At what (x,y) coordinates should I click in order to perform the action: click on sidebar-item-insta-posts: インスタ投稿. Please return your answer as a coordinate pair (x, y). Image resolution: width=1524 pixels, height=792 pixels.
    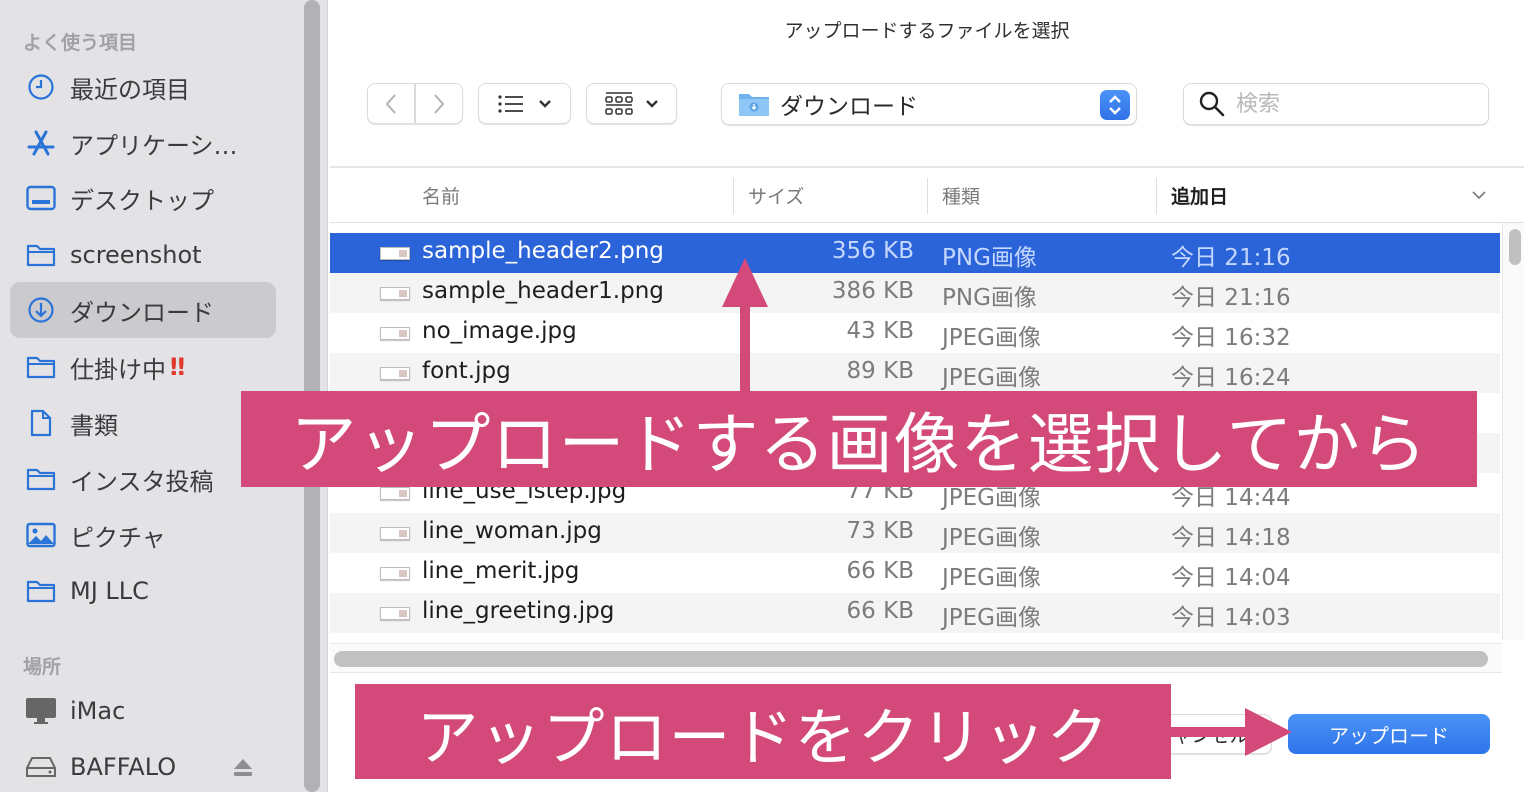
    Looking at the image, I should click on (143, 479).